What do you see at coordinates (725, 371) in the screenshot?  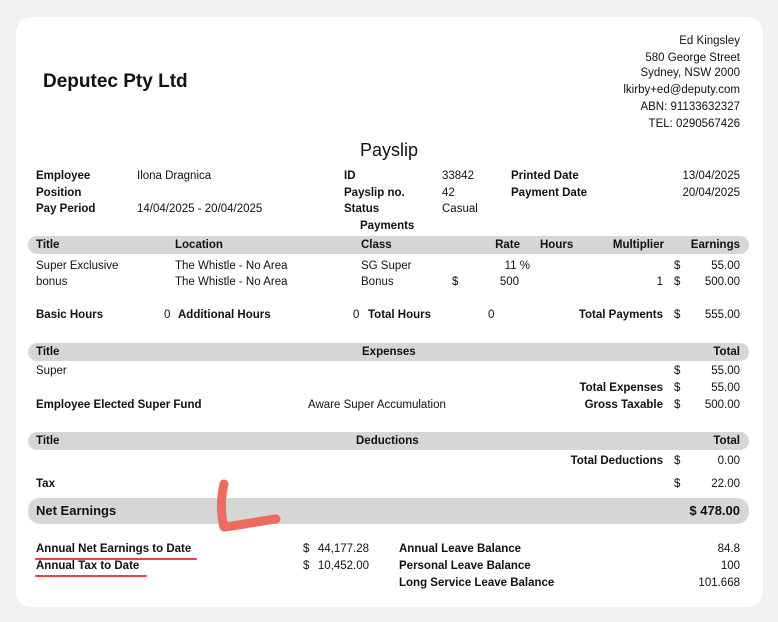 I see `expense-value: 55.00` at bounding box center [725, 371].